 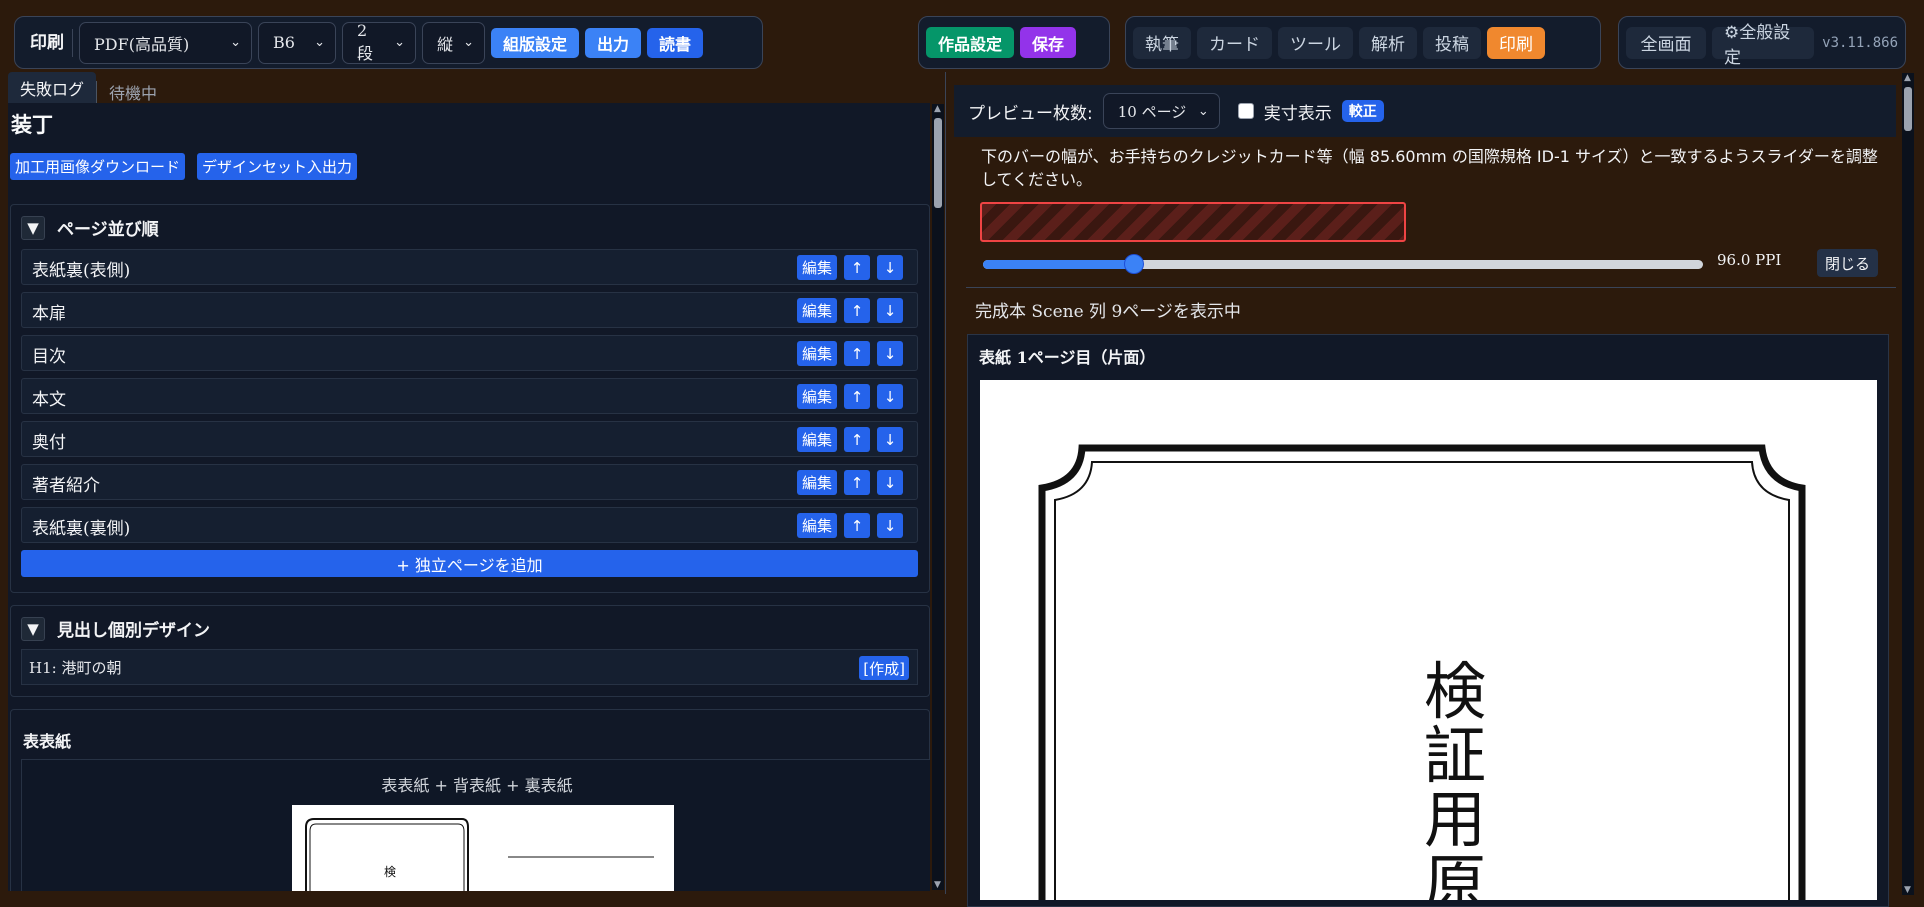 I want to click on heading-row: H1: 港町の朝 [作成], so click(x=469, y=667).